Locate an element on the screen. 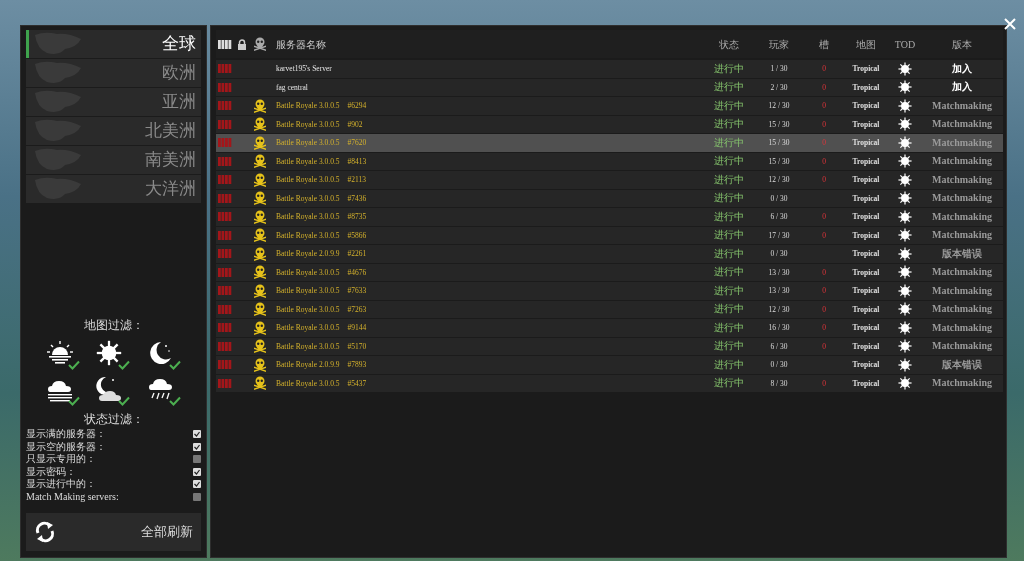  sunrise-icon is located at coordinates (60, 353).